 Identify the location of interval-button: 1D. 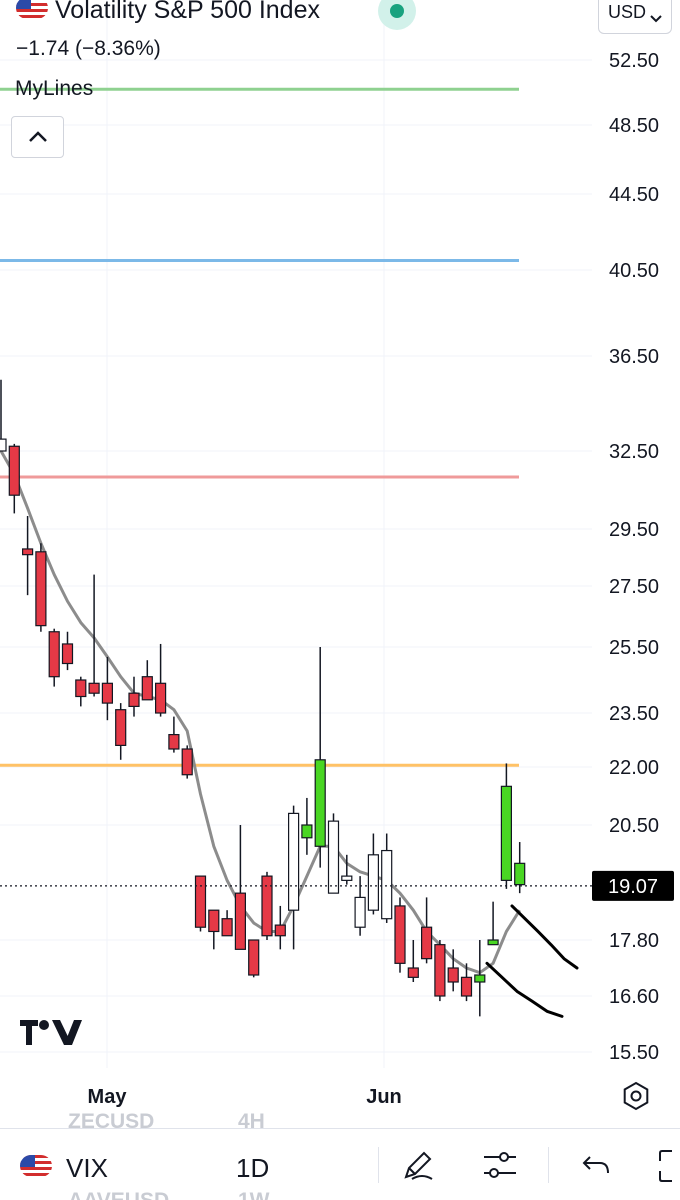
(252, 1168).